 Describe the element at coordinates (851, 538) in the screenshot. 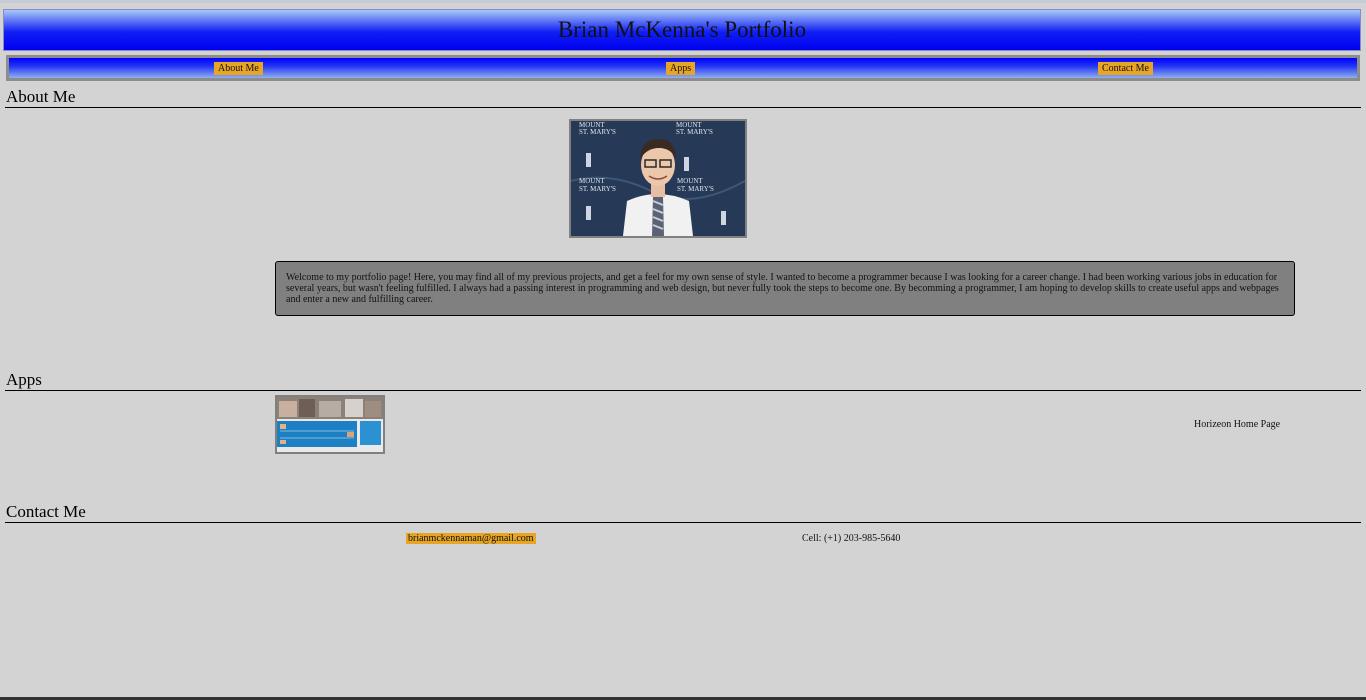

I see `phone-number: Cell: (+1) 203-985-5640` at that location.